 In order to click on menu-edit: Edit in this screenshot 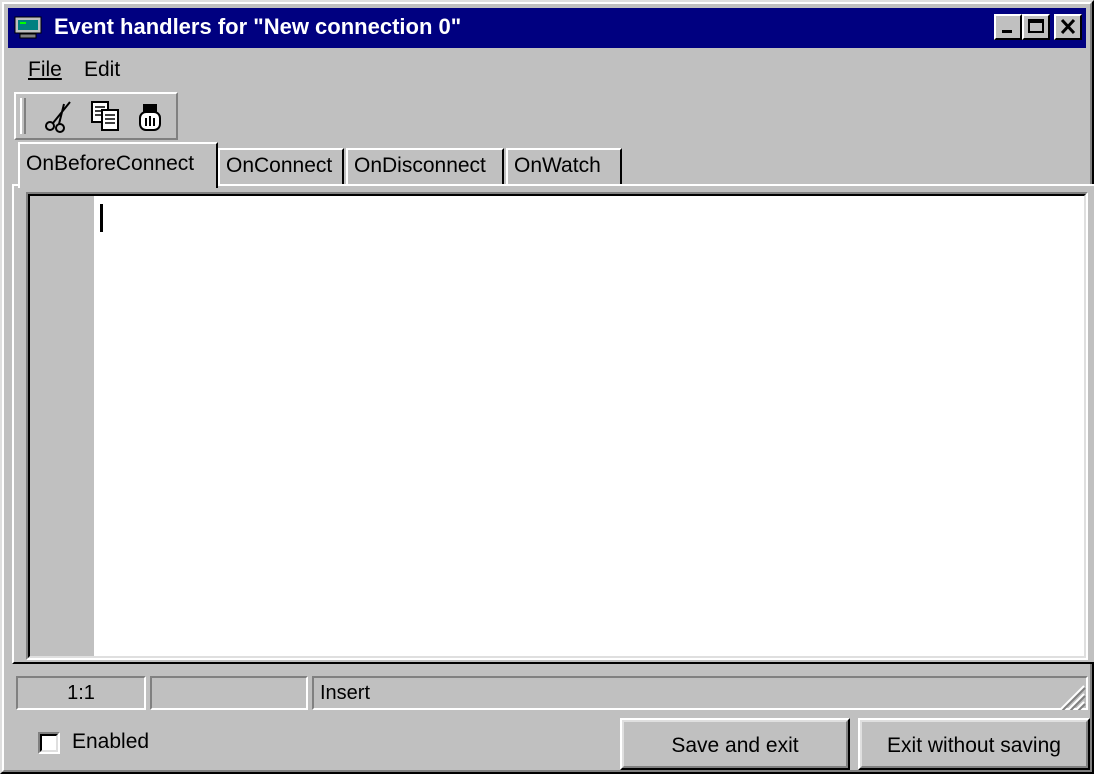, I will do `click(102, 70)`.